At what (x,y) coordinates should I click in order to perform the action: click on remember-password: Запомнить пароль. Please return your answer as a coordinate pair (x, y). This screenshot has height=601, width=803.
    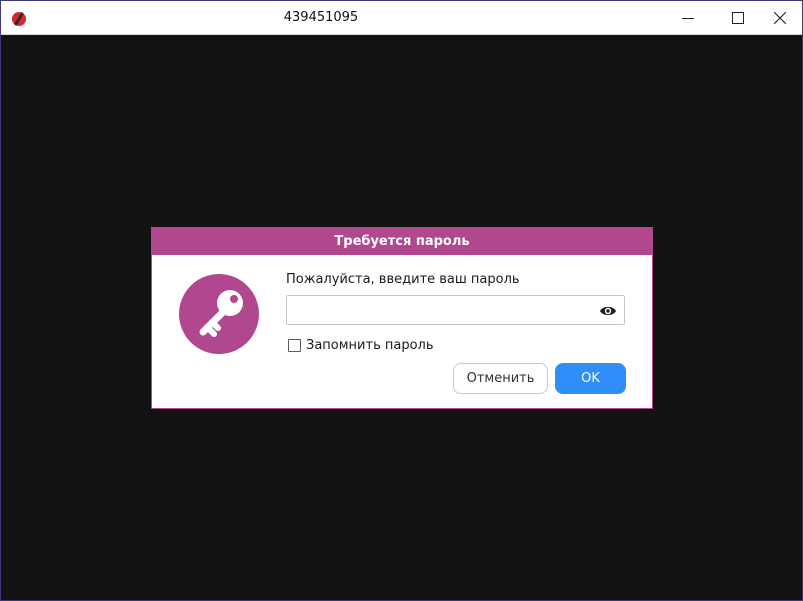
    Looking at the image, I should click on (361, 345).